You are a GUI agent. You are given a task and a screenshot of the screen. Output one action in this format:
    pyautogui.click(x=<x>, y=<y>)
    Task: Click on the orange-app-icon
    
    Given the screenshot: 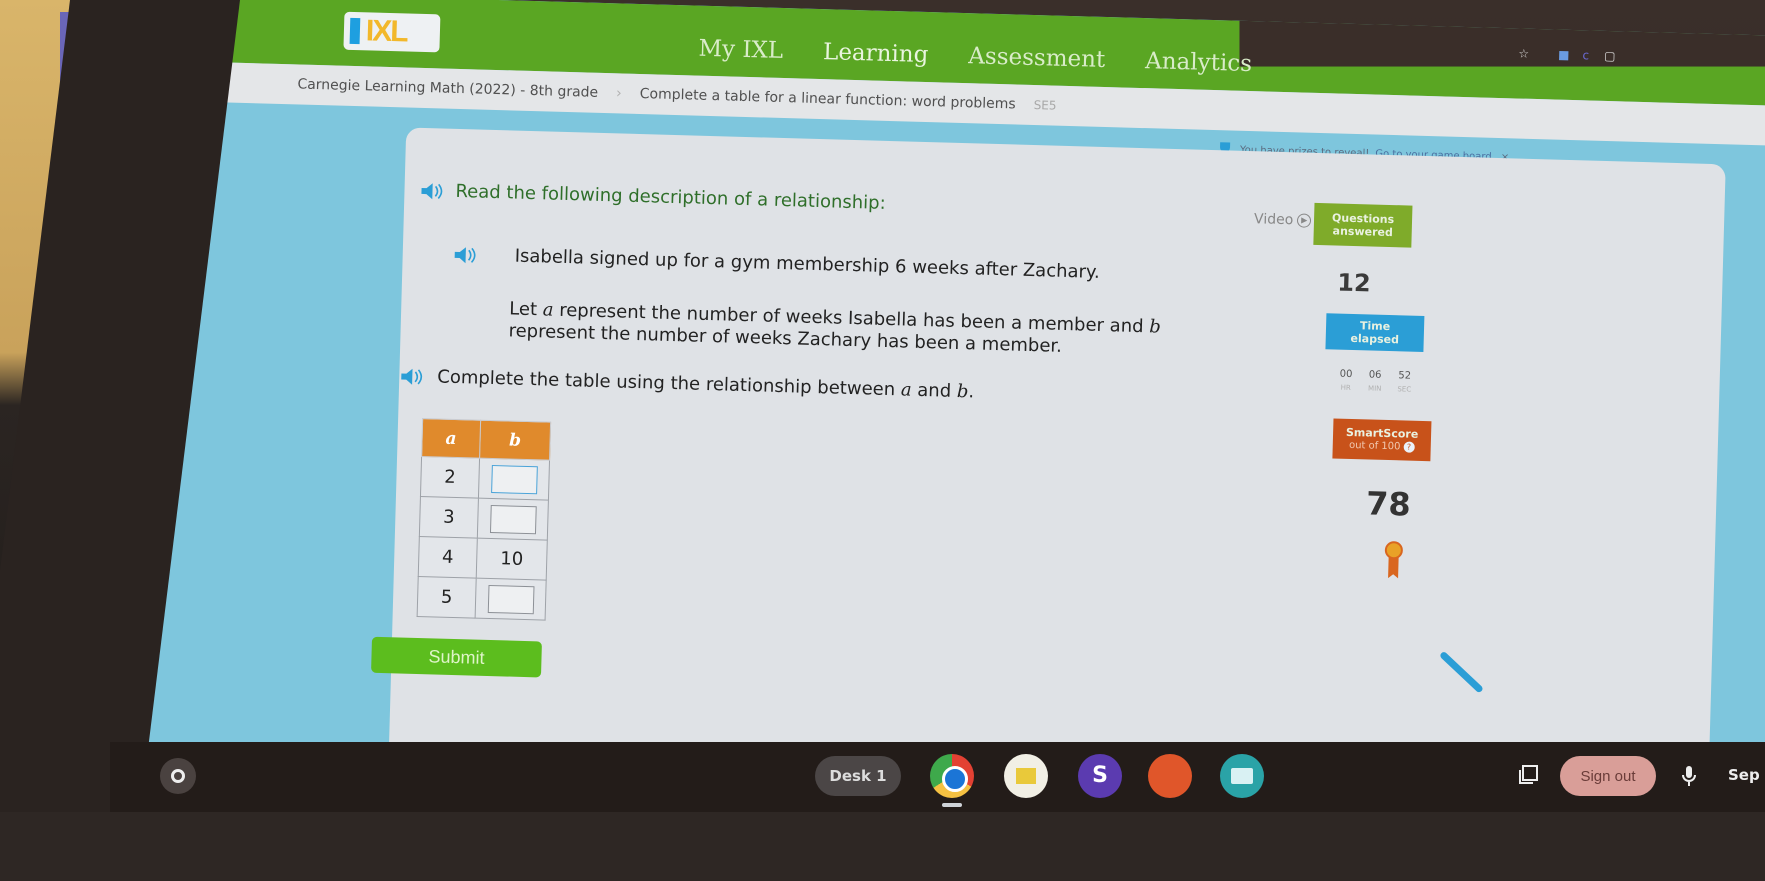 What is the action you would take?
    pyautogui.click(x=1170, y=776)
    